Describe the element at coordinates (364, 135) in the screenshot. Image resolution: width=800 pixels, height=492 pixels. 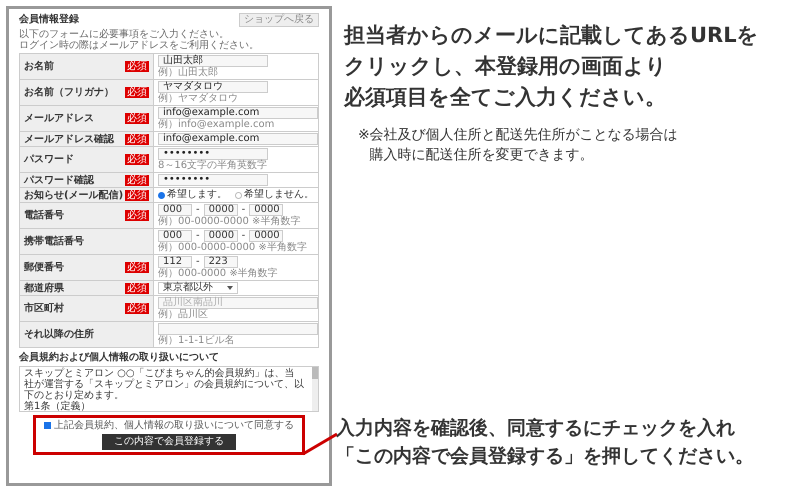
I see `note-mark: ※` at that location.